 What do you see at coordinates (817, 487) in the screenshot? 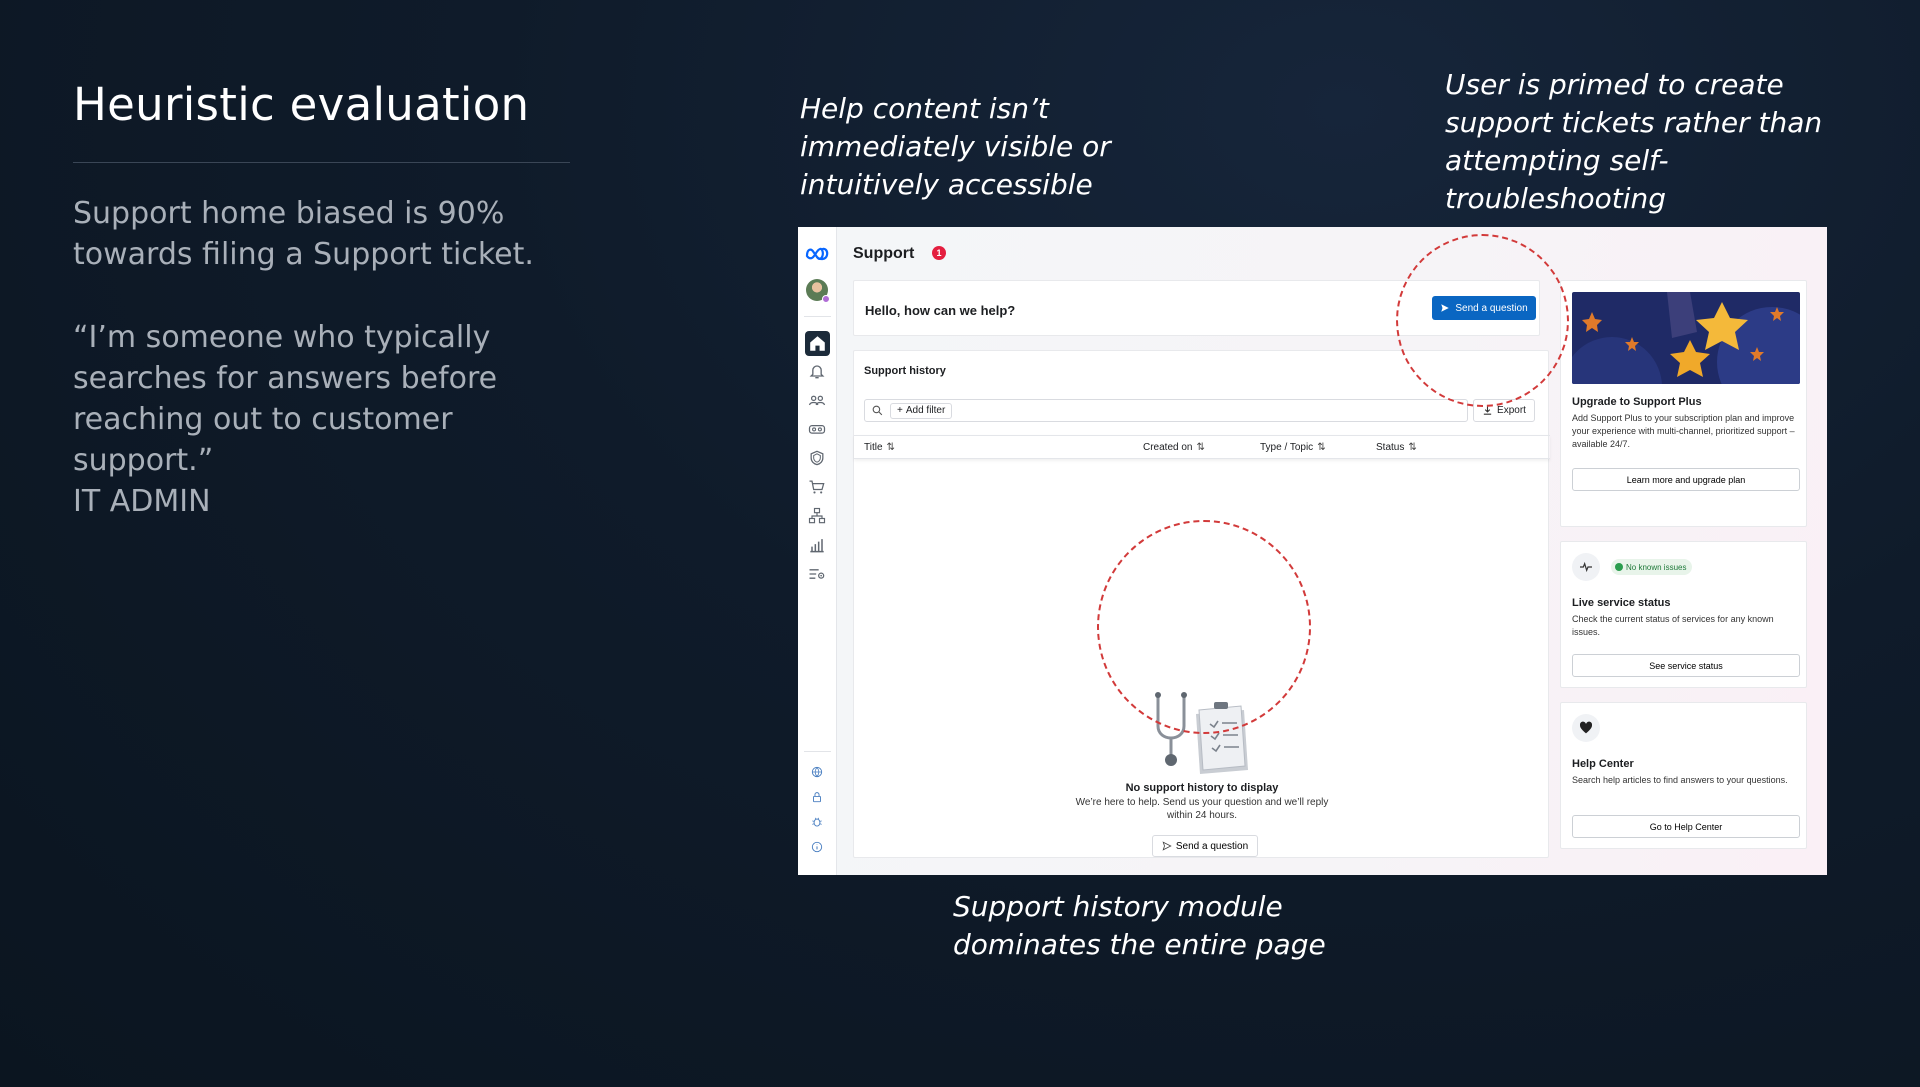
I see `cart-icon` at bounding box center [817, 487].